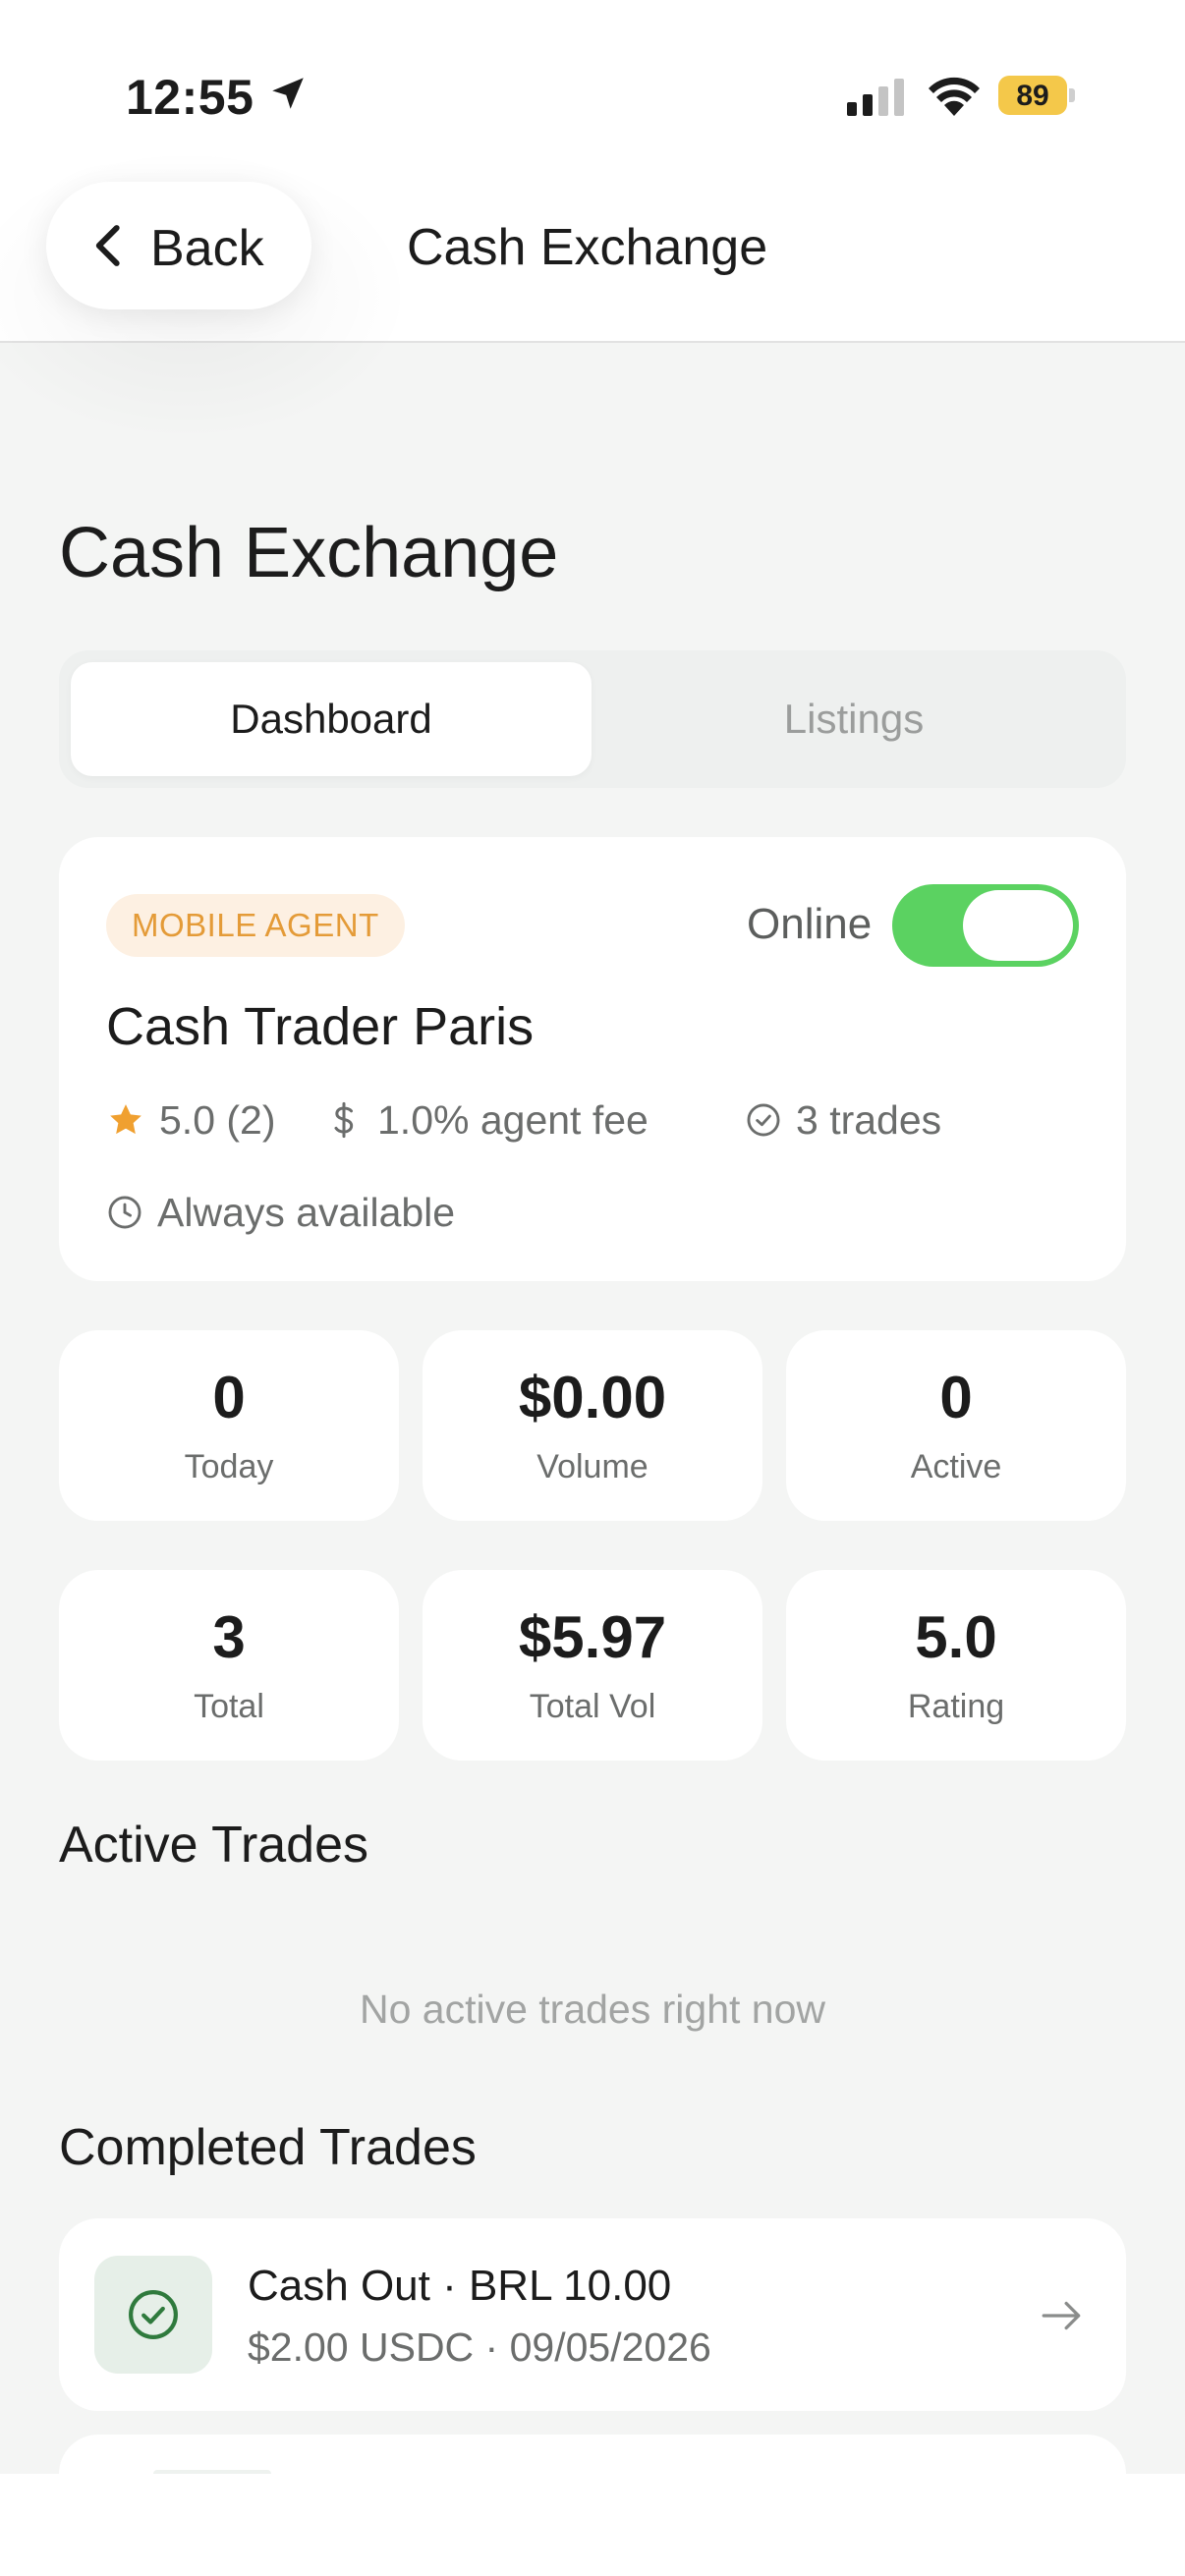 The image size is (1185, 2576). I want to click on fee-text: 1.0% agent fee, so click(513, 1119).